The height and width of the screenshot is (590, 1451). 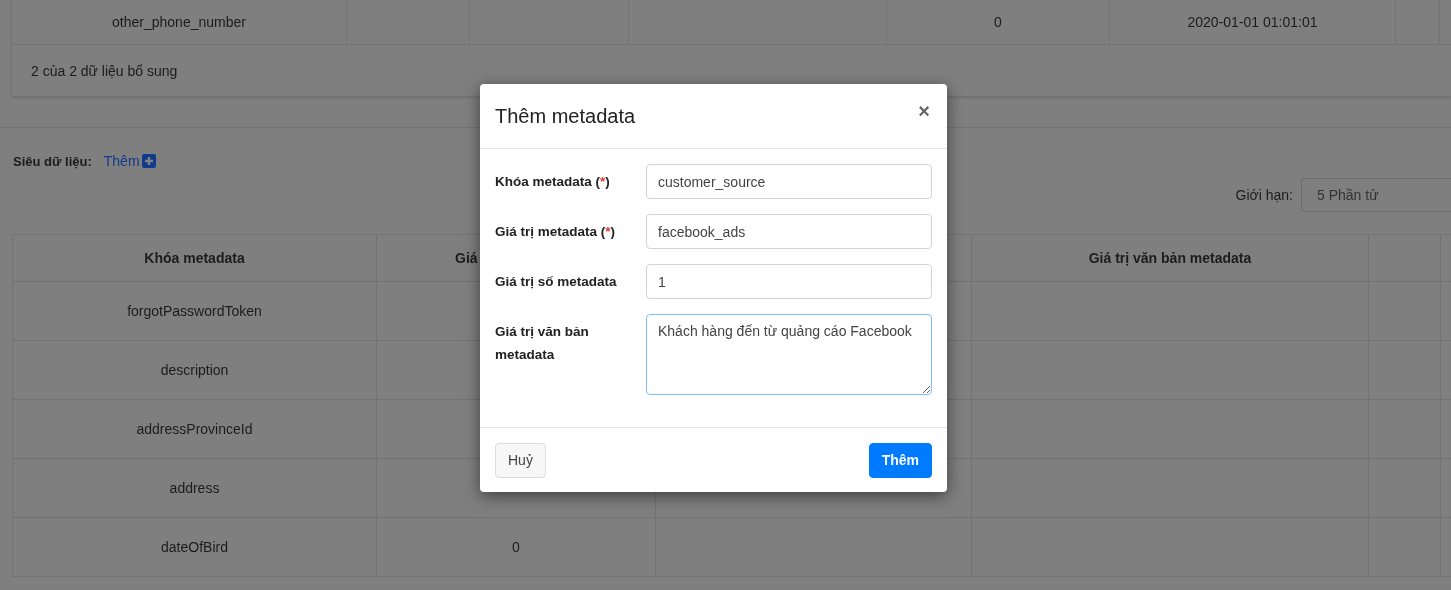 I want to click on section-label: Siêu dữ liệu:, so click(x=52, y=161).